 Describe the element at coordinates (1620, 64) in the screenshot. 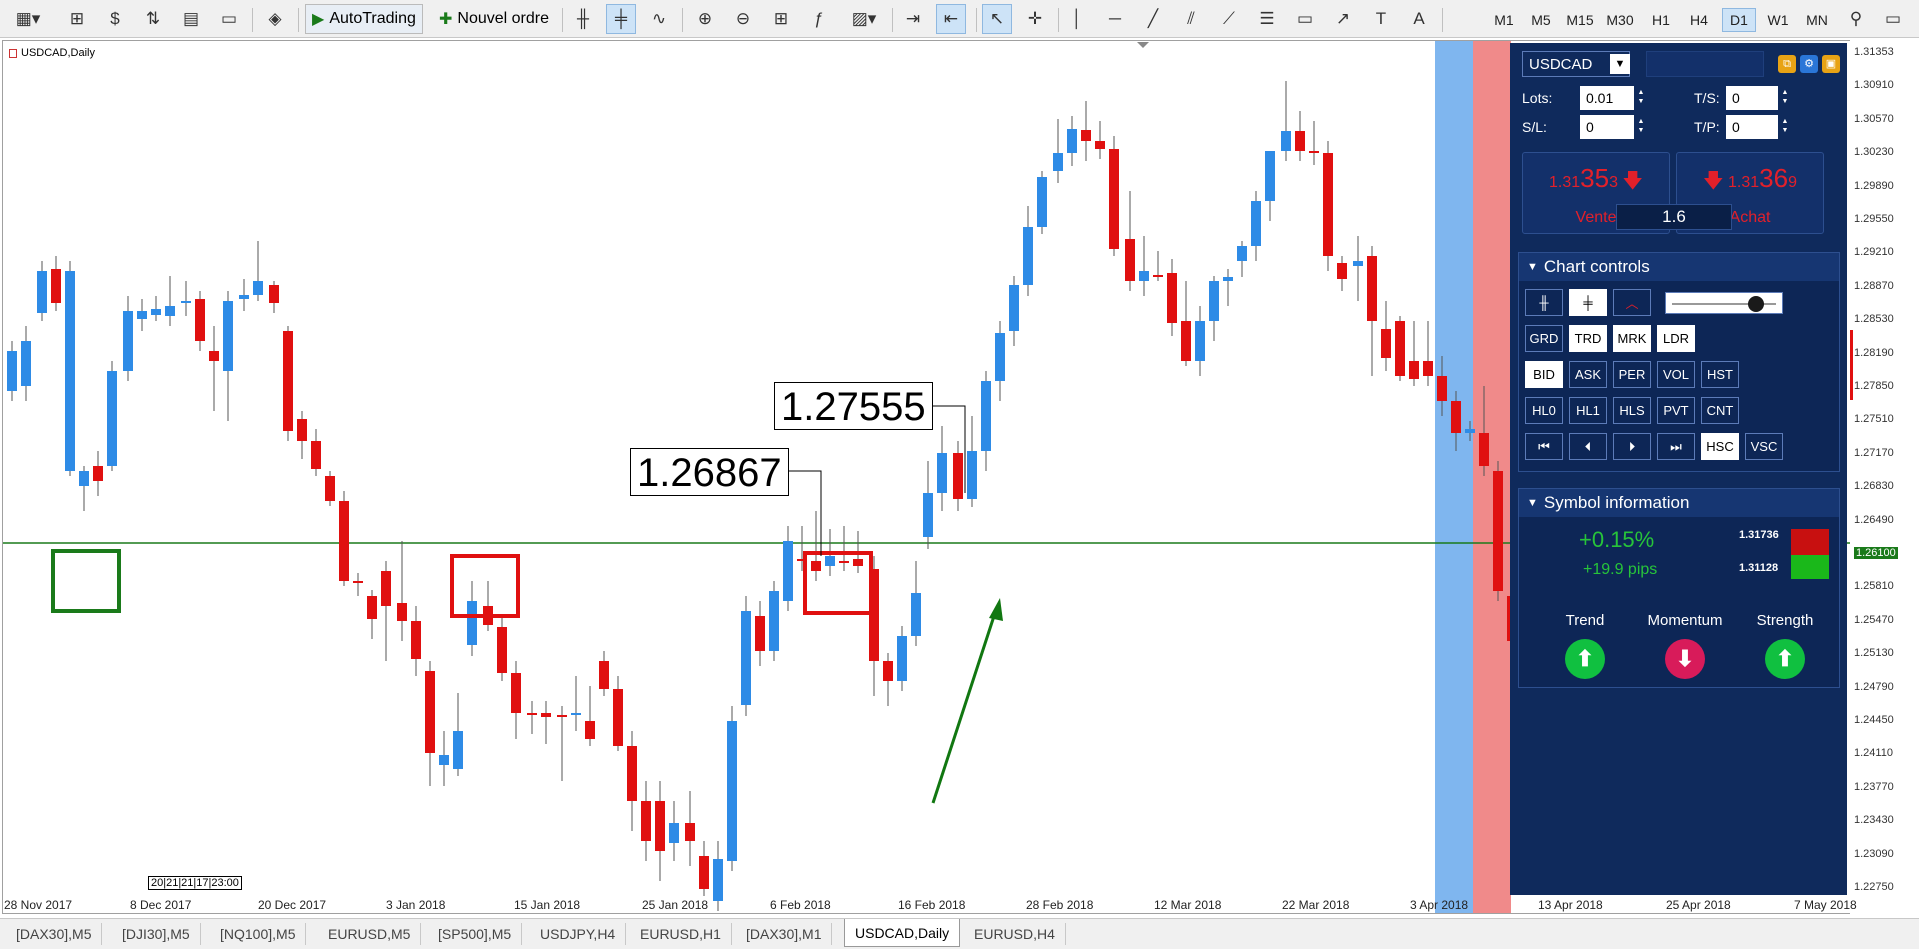

I see `symbol-dropdown-icon: ▼` at that location.